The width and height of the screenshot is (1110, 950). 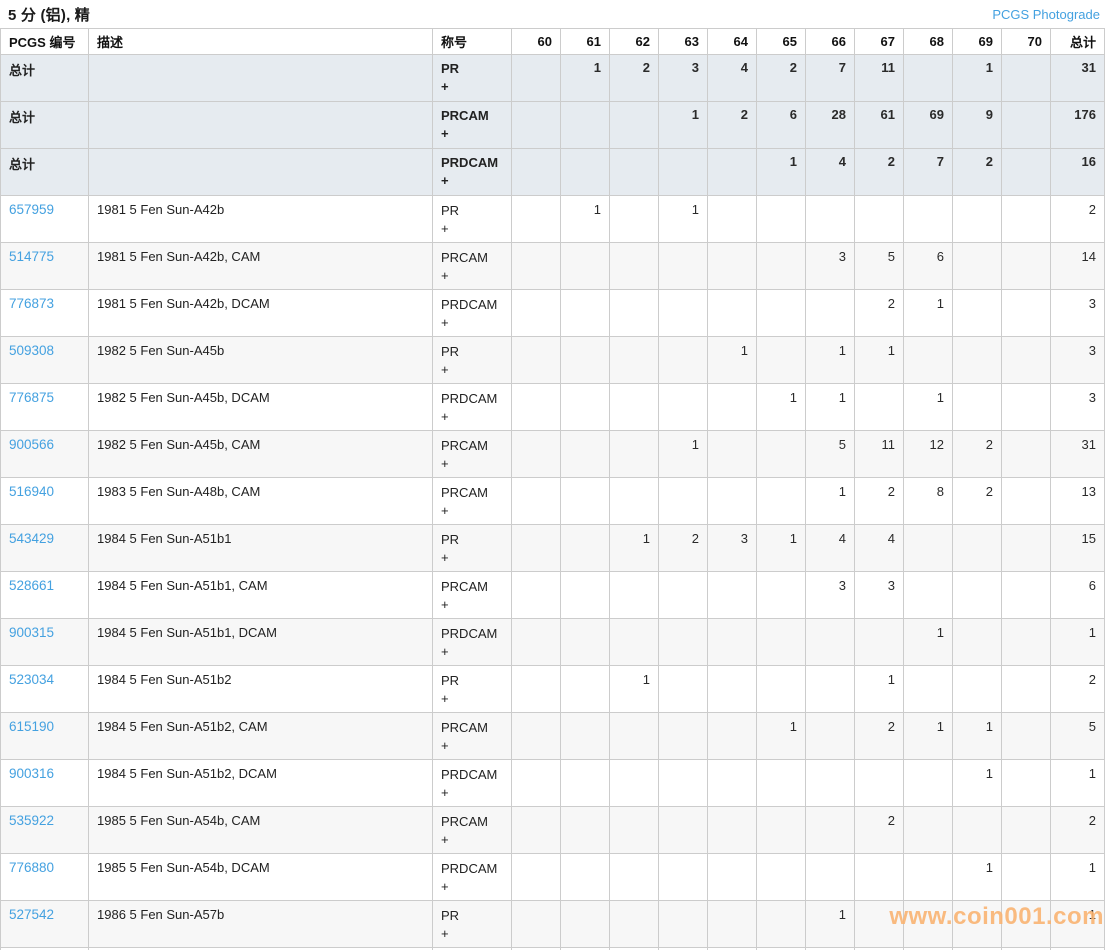 What do you see at coordinates (31, 256) in the screenshot?
I see `pcgs-number-link: 514775` at bounding box center [31, 256].